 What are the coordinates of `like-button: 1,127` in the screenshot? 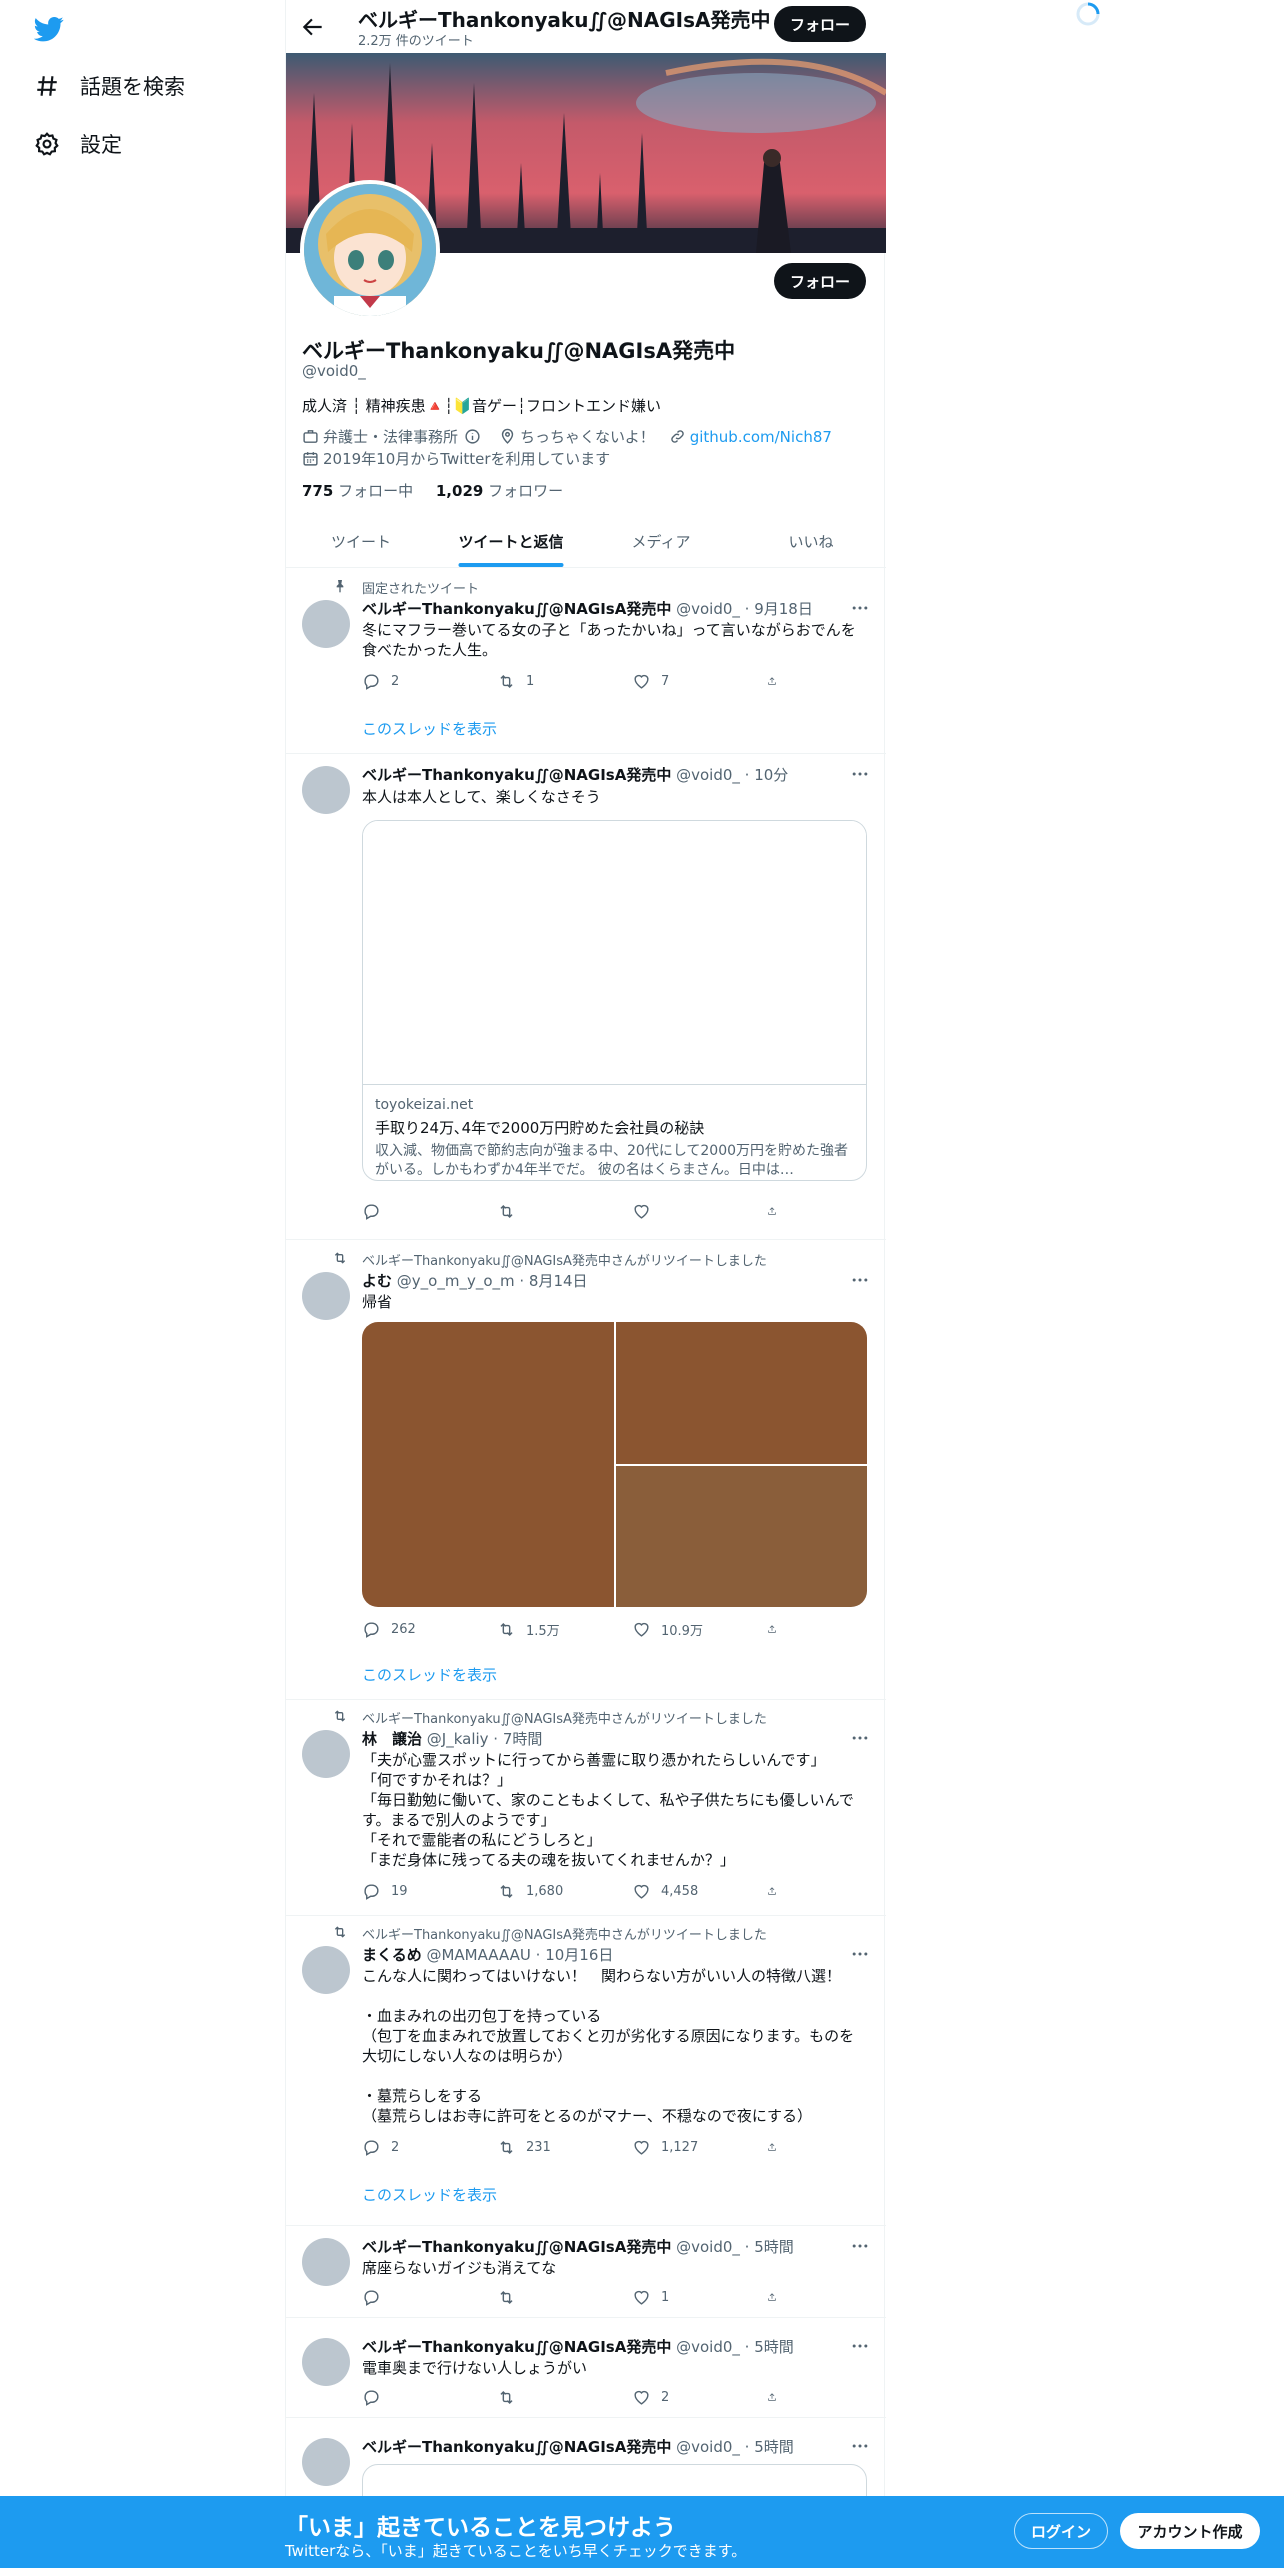 It's located at (699, 2147).